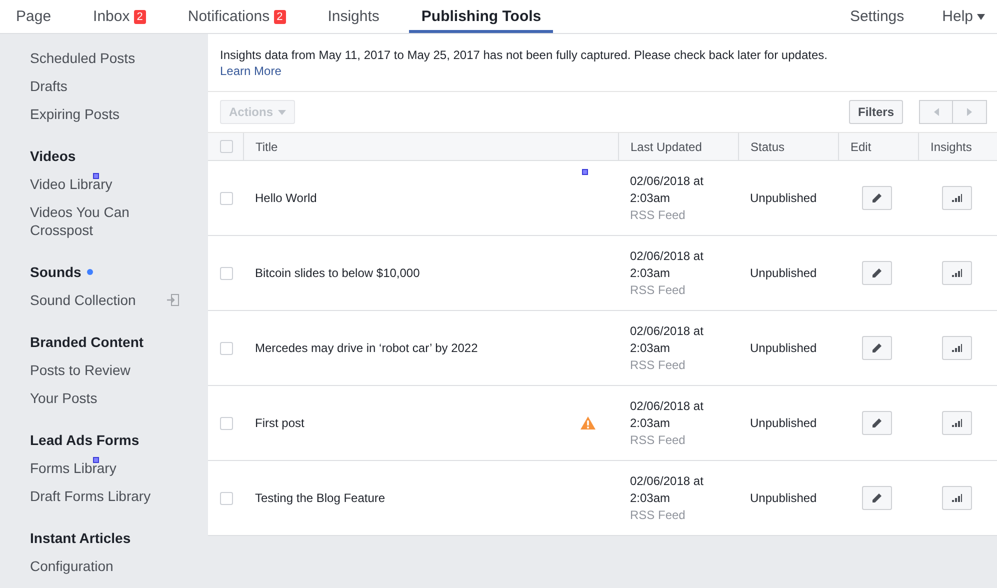 This screenshot has width=997, height=588. What do you see at coordinates (354, 16) in the screenshot?
I see `nav-tab: Insights` at bounding box center [354, 16].